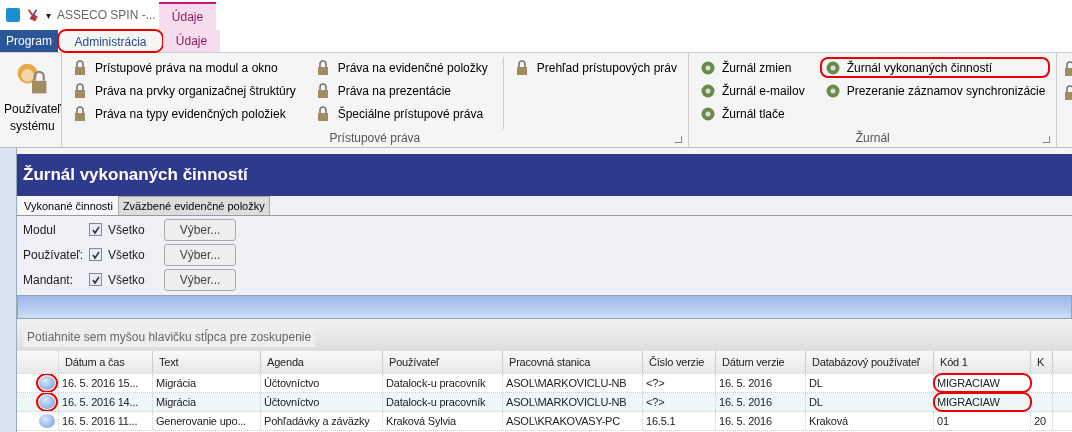 The width and height of the screenshot is (1072, 432). What do you see at coordinates (187, 16) in the screenshot?
I see `context-tab-group-label: Údaje` at bounding box center [187, 16].